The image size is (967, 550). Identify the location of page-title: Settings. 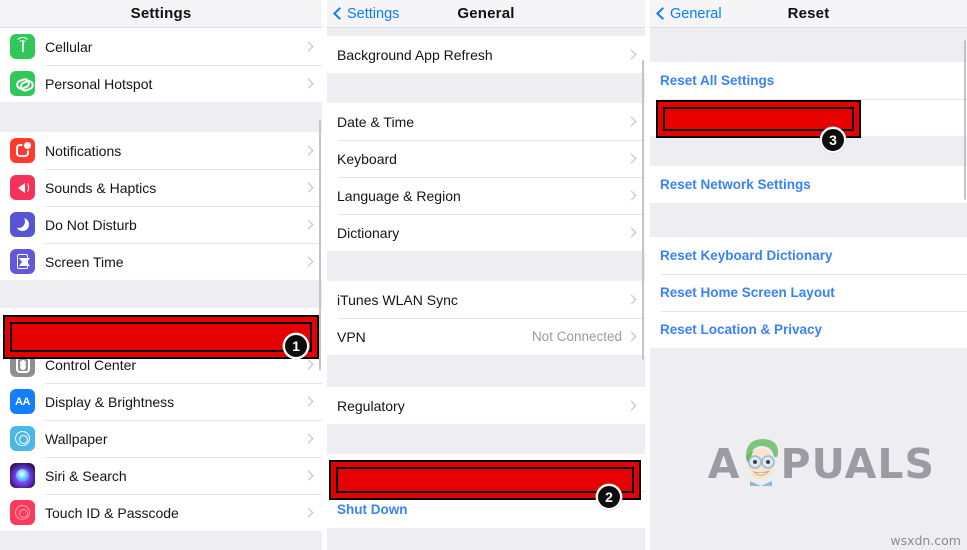
(161, 13).